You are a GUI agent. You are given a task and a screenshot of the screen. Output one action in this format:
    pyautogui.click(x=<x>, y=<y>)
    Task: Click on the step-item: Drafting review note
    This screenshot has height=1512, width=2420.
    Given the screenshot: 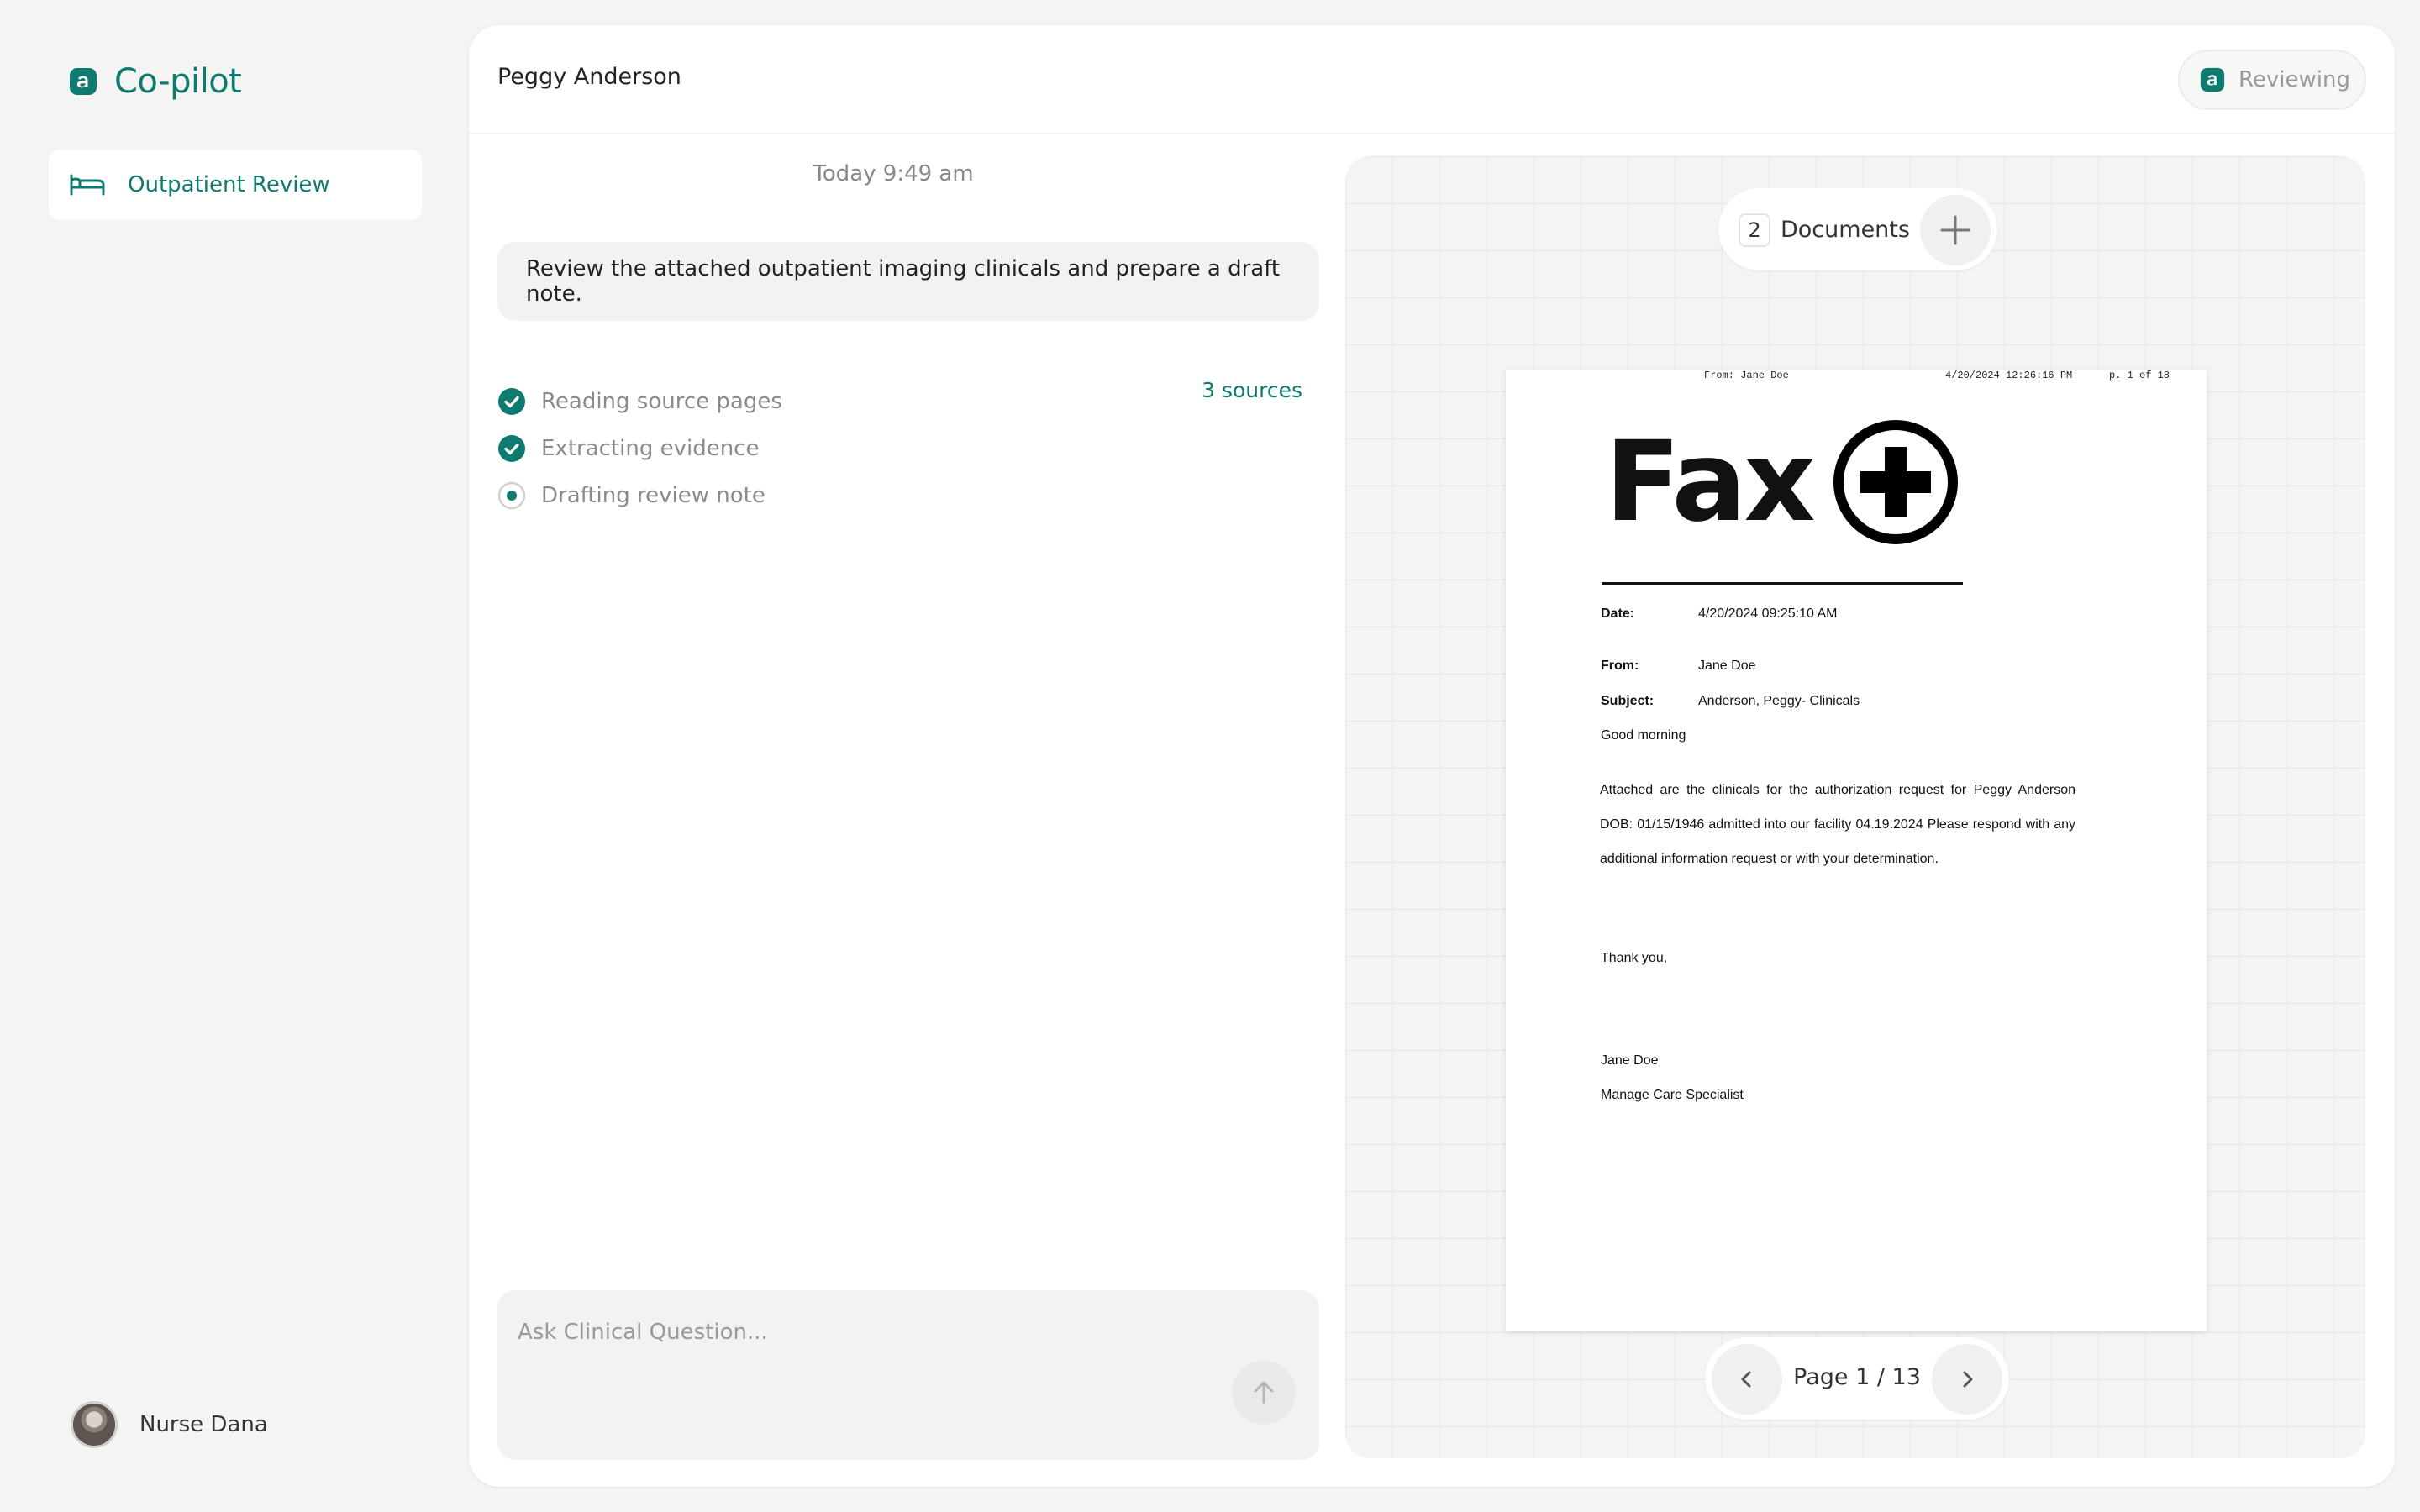 What is the action you would take?
    pyautogui.click(x=908, y=495)
    